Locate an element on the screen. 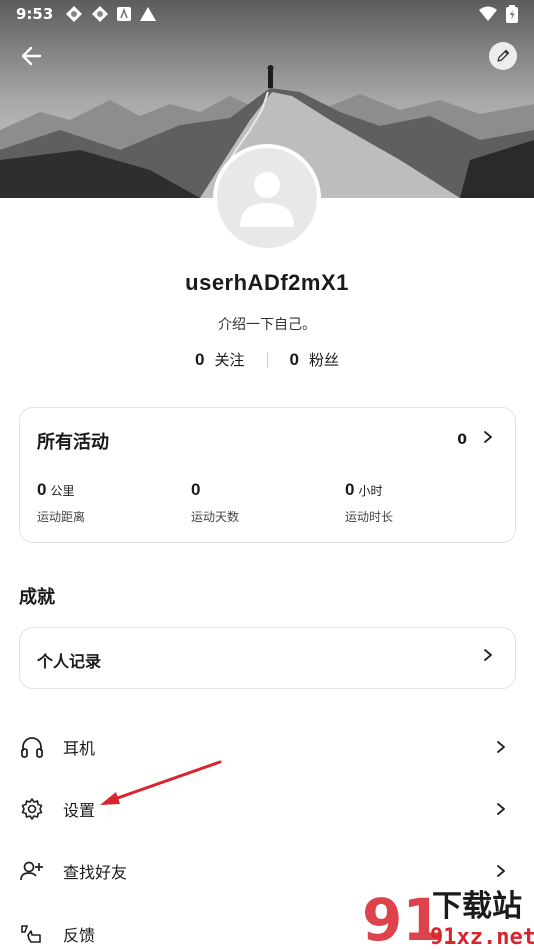  days-label: 运动天数 is located at coordinates (215, 517).